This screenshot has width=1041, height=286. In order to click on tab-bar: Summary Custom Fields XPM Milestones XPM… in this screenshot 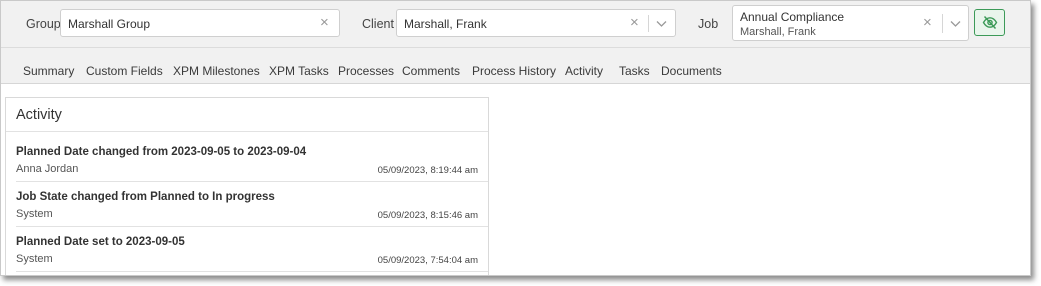, I will do `click(515, 65)`.